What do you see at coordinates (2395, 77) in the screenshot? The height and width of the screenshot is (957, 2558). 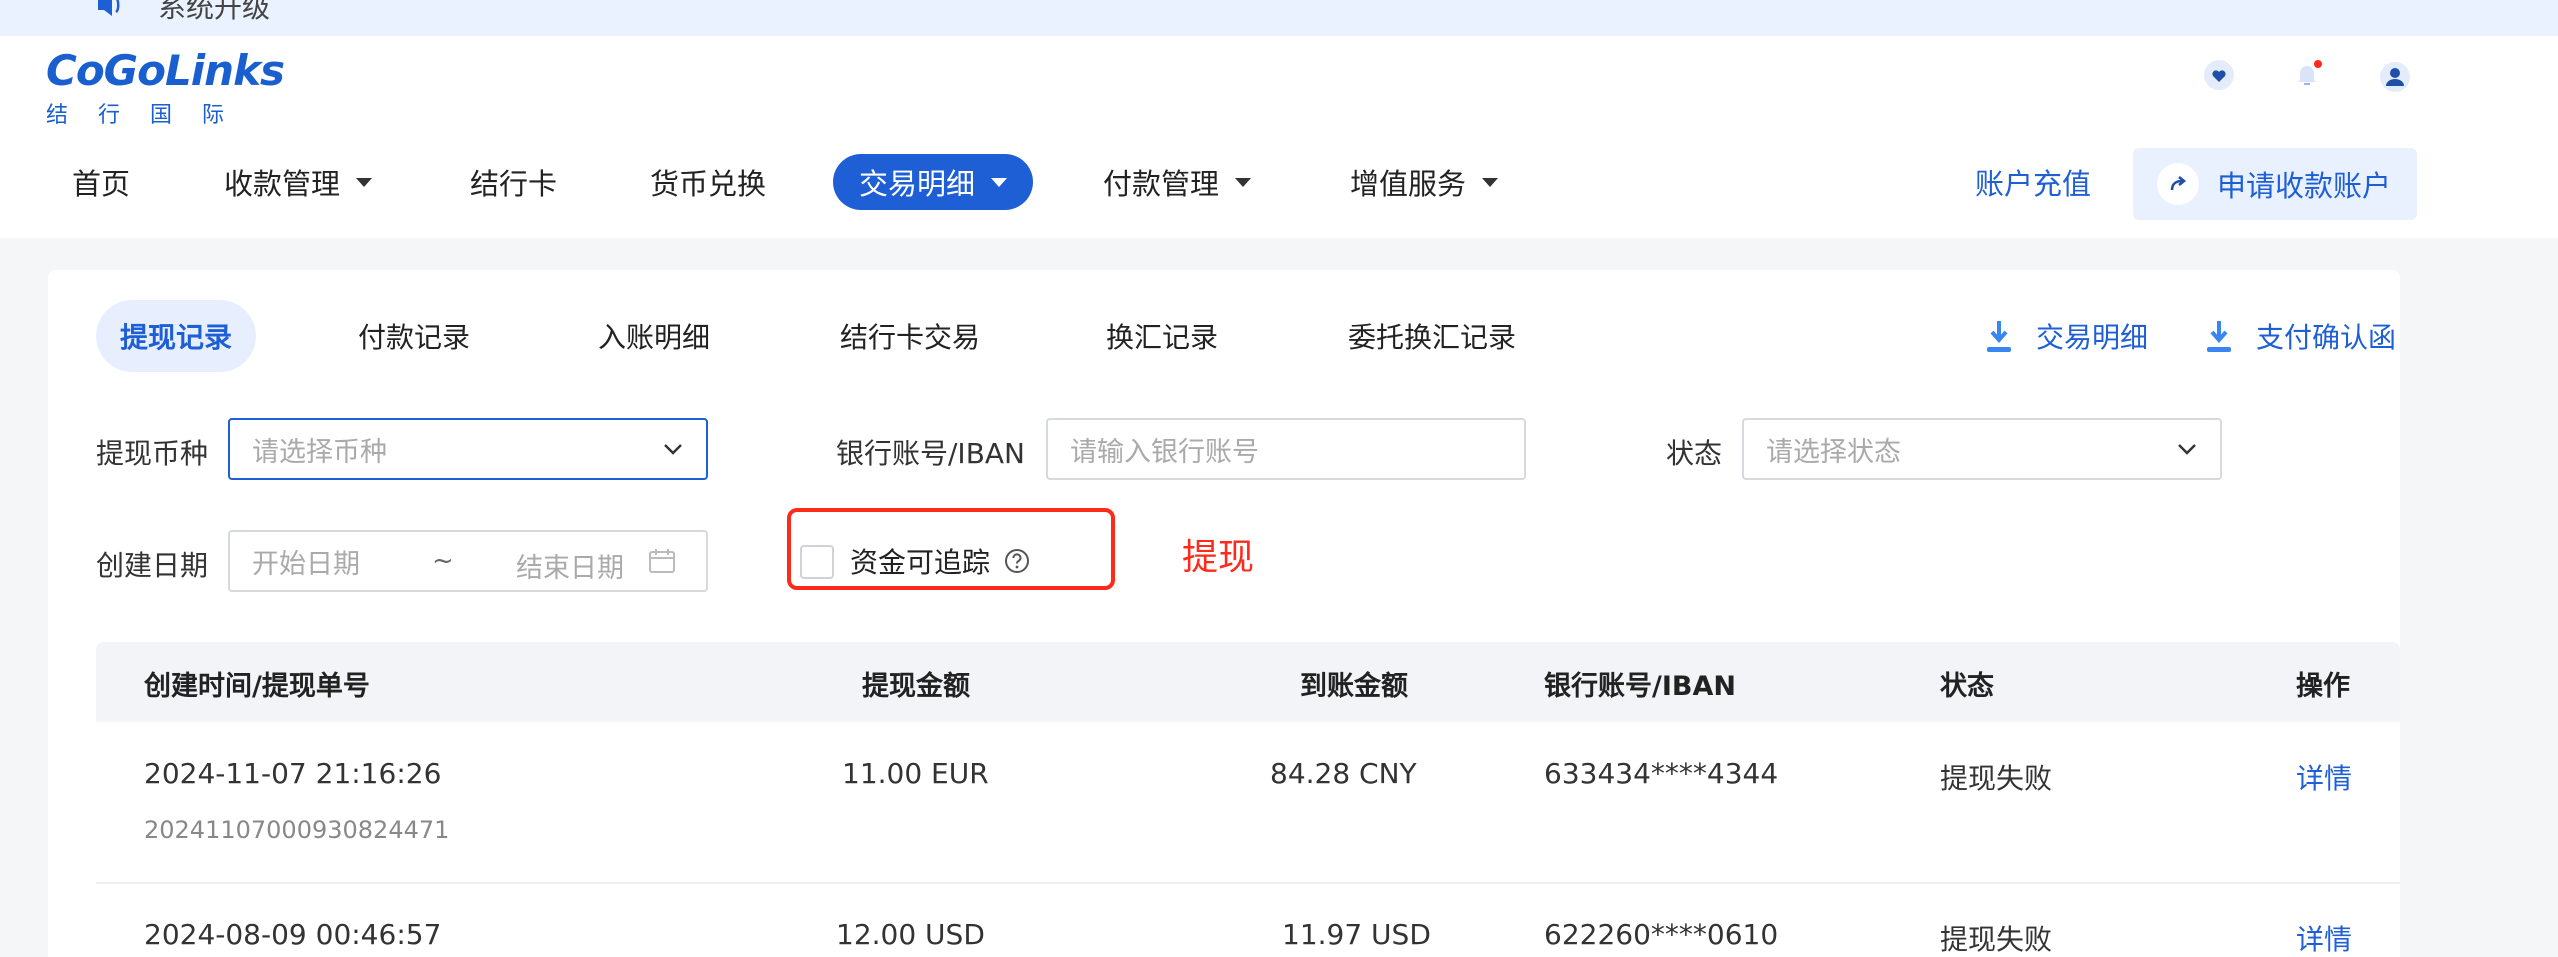 I see `user-icon` at bounding box center [2395, 77].